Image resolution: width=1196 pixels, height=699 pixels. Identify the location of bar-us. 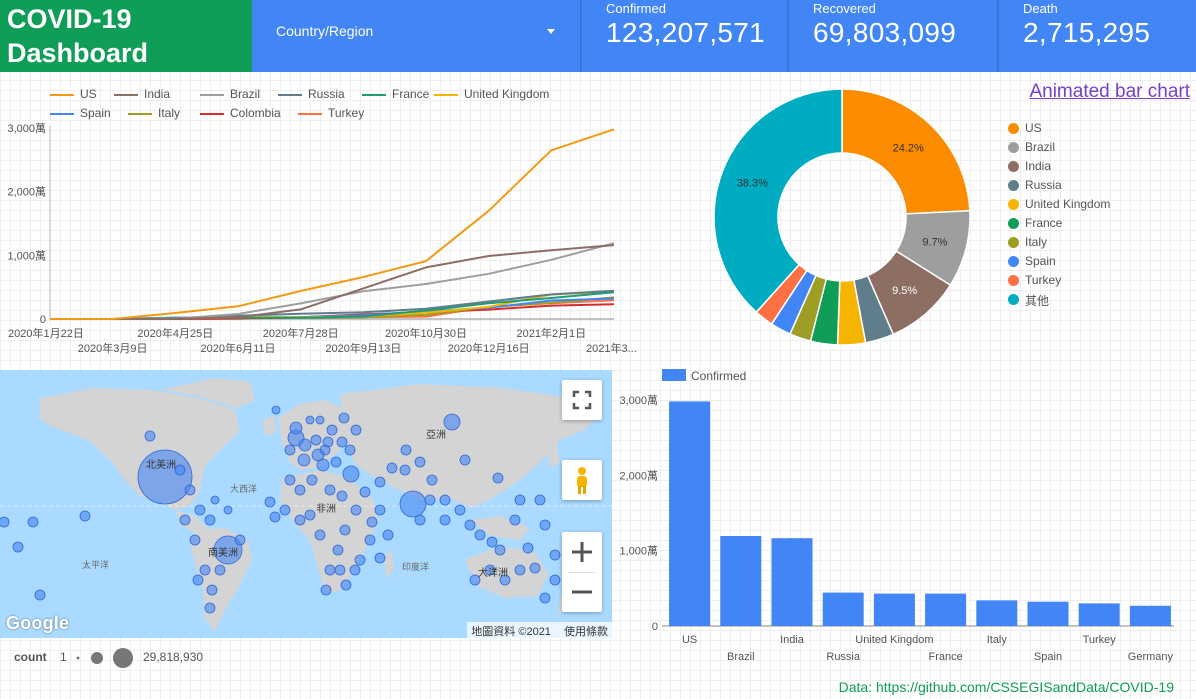
(690, 513).